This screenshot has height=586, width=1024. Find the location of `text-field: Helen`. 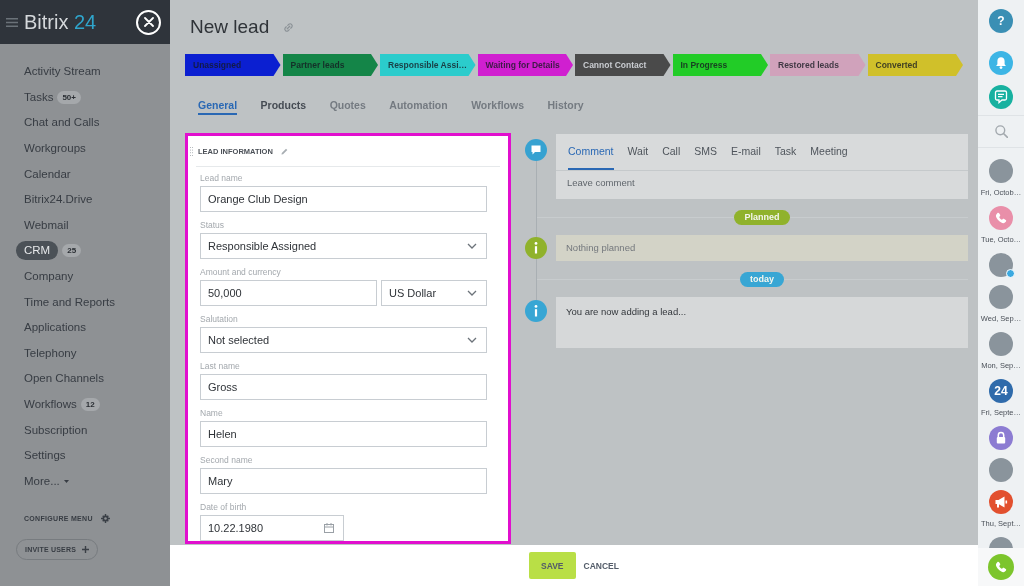

text-field: Helen is located at coordinates (343, 434).